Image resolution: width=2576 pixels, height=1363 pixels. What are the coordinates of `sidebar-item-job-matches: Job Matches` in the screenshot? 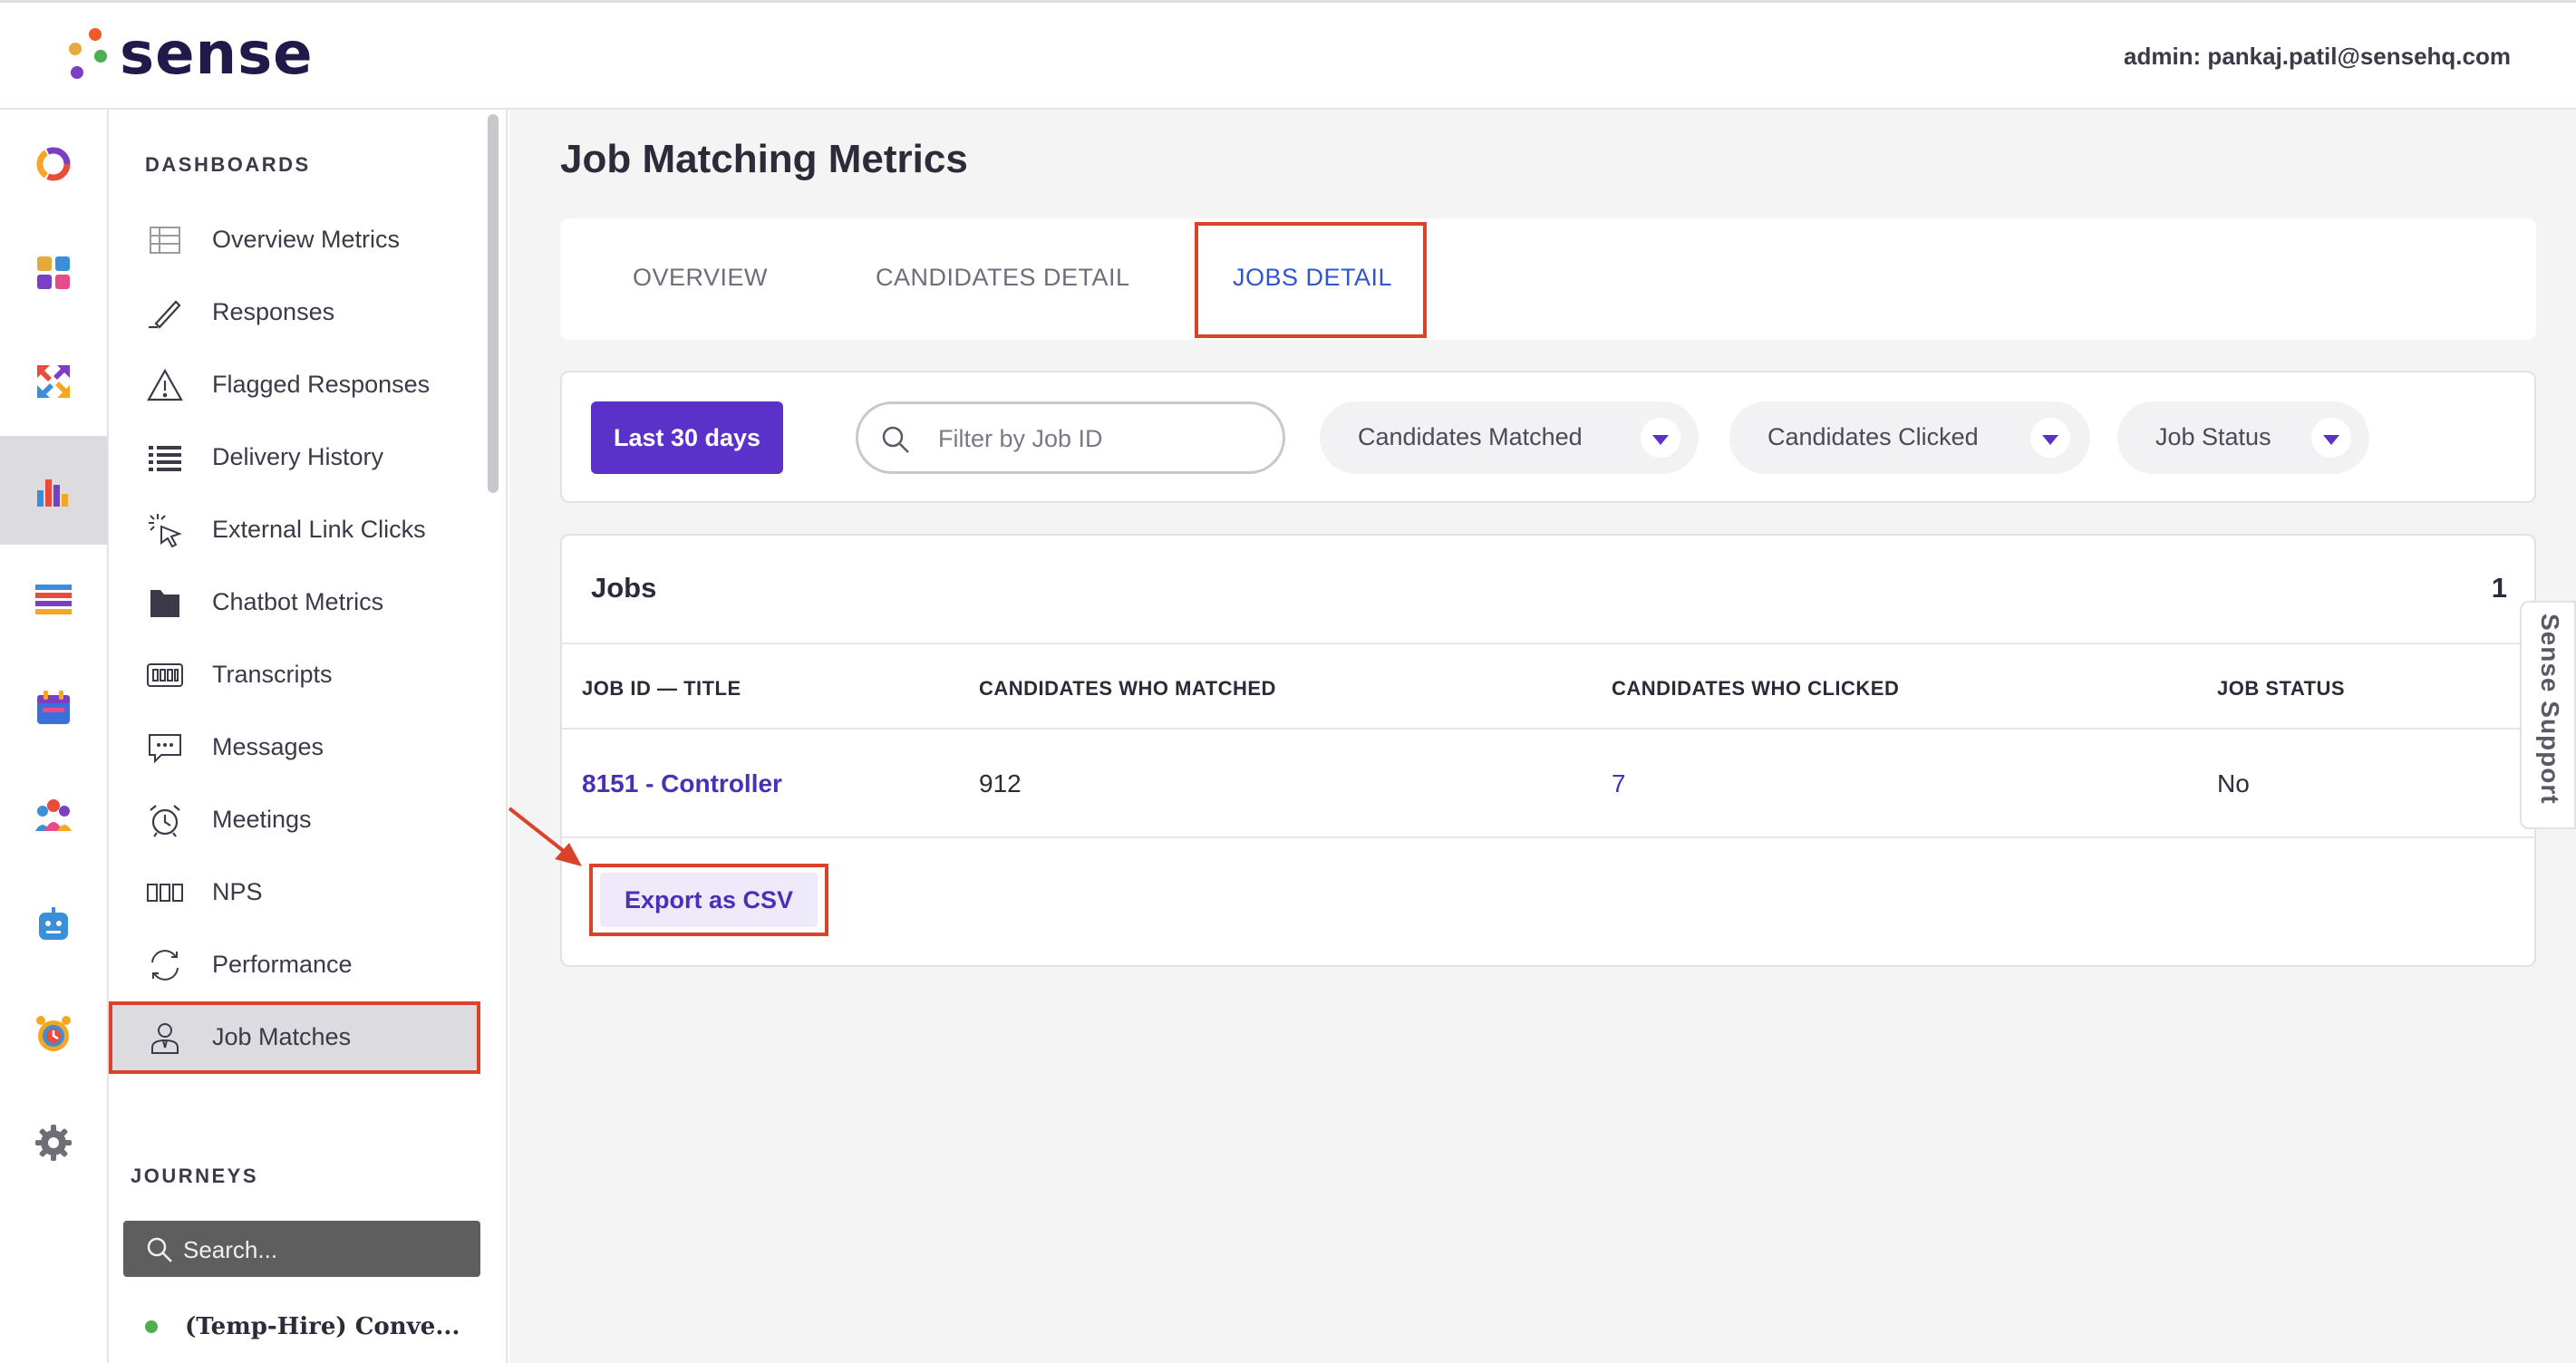 It's located at (294, 1037).